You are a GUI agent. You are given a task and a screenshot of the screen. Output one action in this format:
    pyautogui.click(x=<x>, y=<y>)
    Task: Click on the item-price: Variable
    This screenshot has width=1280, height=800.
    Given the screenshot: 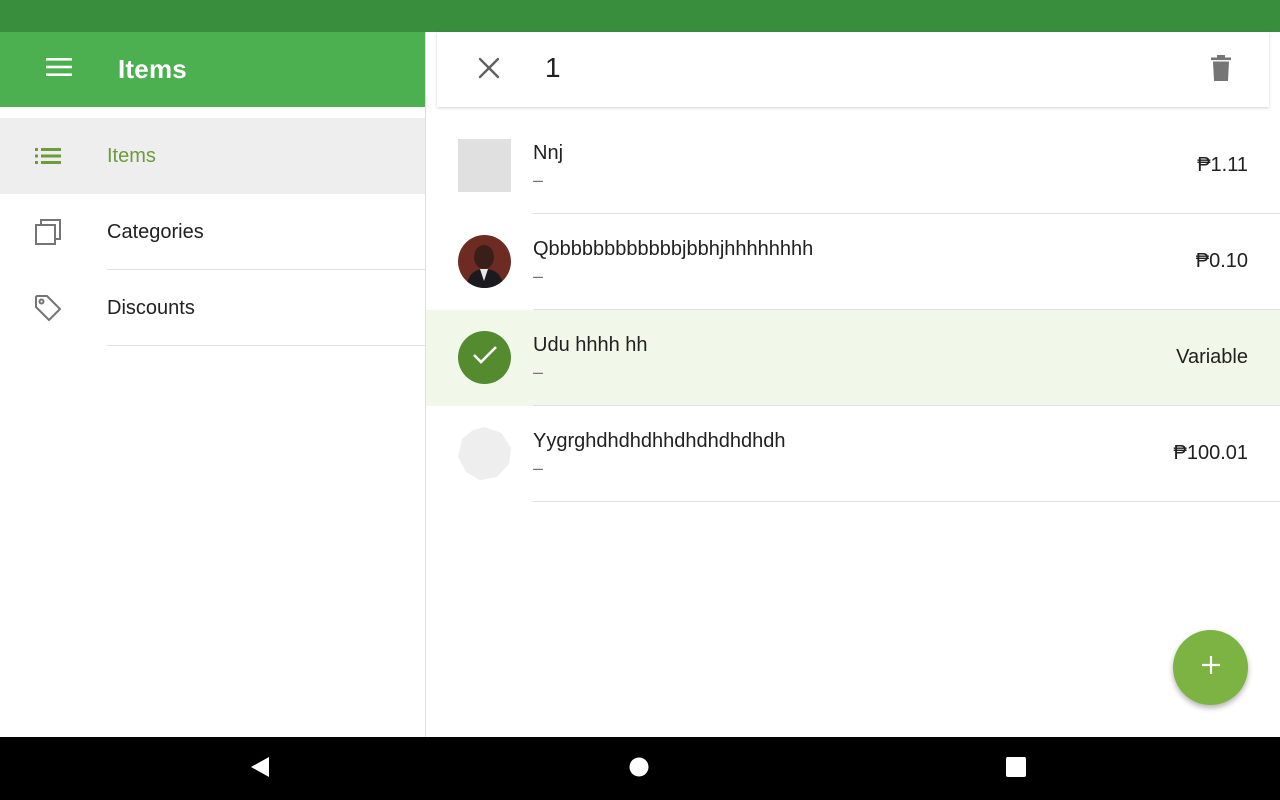 What is the action you would take?
    pyautogui.click(x=1212, y=357)
    